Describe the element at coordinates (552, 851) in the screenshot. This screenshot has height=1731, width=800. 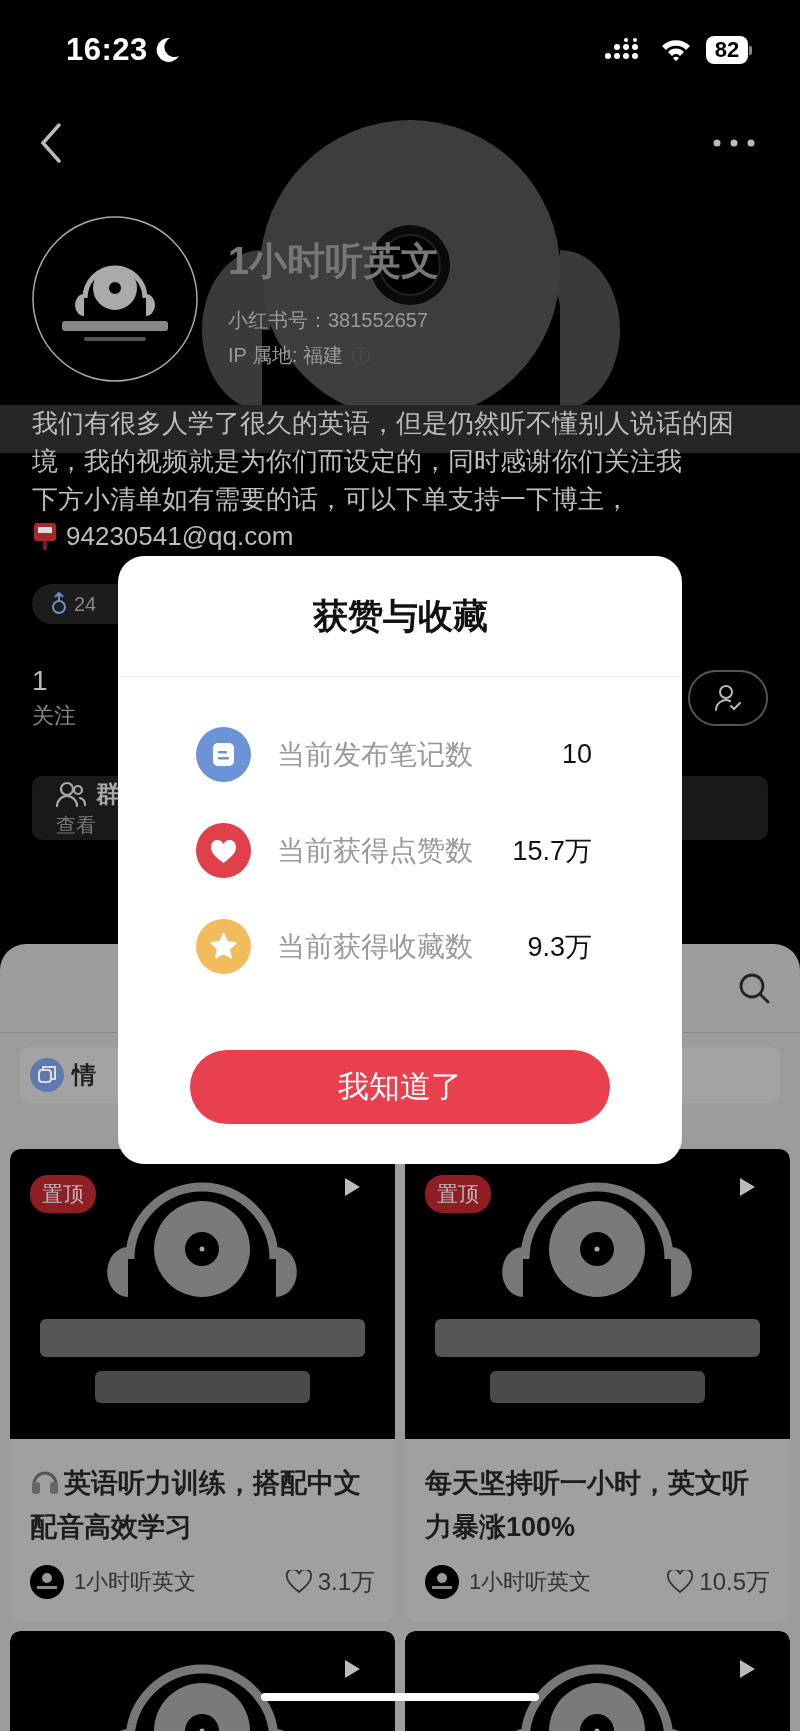
I see `stat-value: 15.7万` at that location.